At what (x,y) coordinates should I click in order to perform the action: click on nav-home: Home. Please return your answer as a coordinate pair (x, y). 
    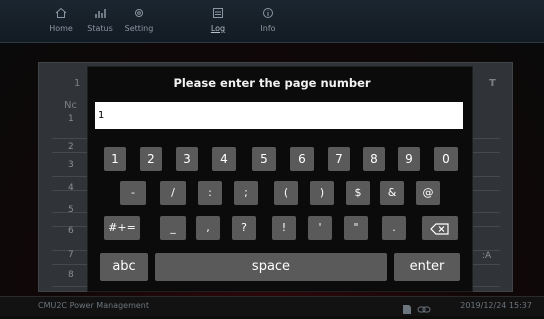
    Looking at the image, I should click on (61, 21).